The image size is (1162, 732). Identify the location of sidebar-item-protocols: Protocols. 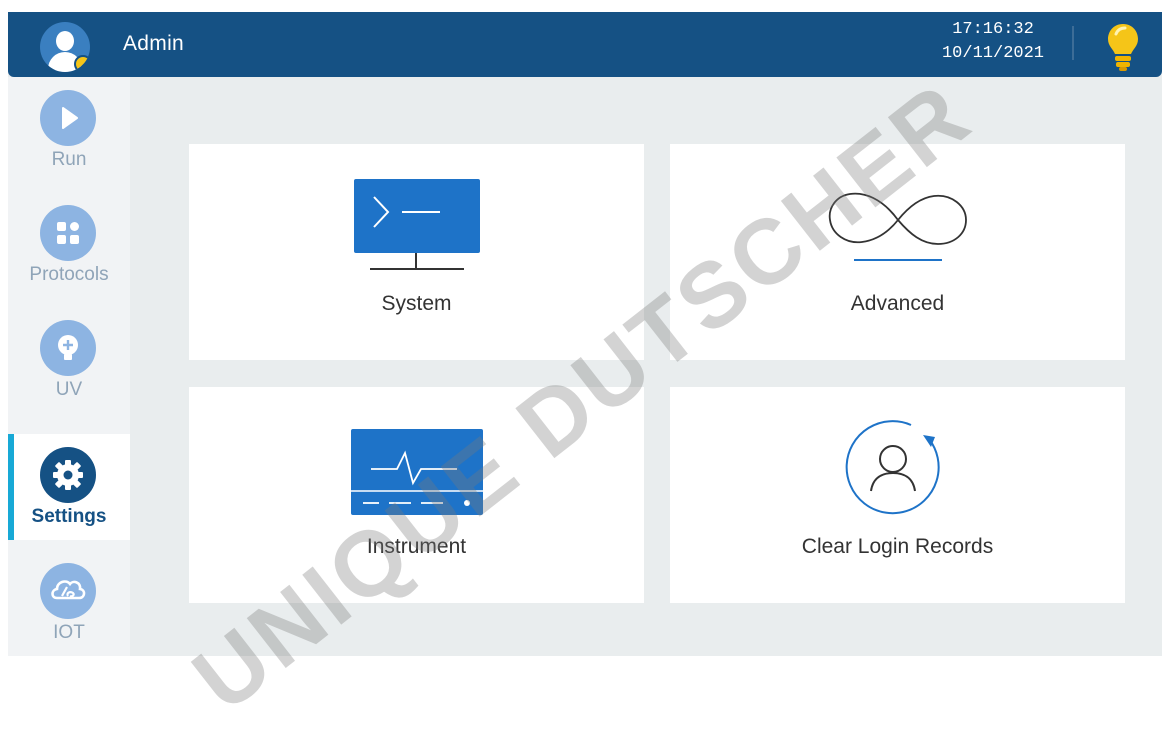
(69, 245).